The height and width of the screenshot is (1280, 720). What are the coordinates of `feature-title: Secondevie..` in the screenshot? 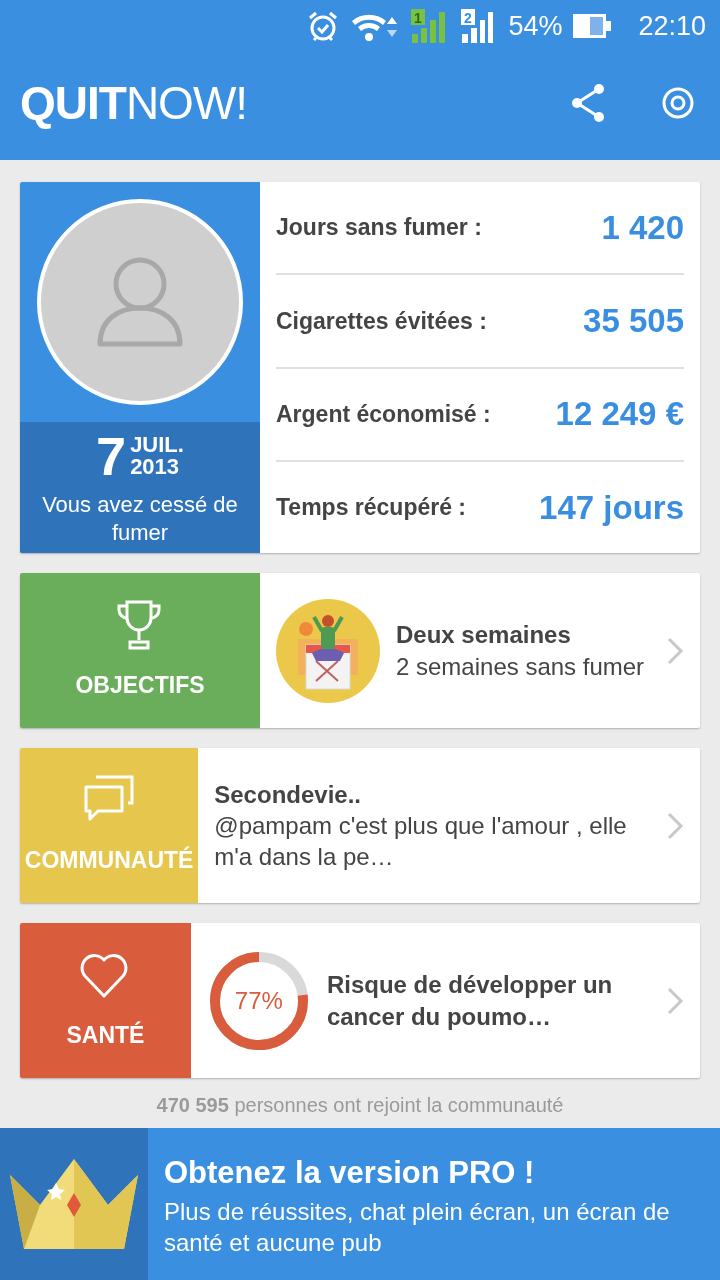 It's located at (288, 794).